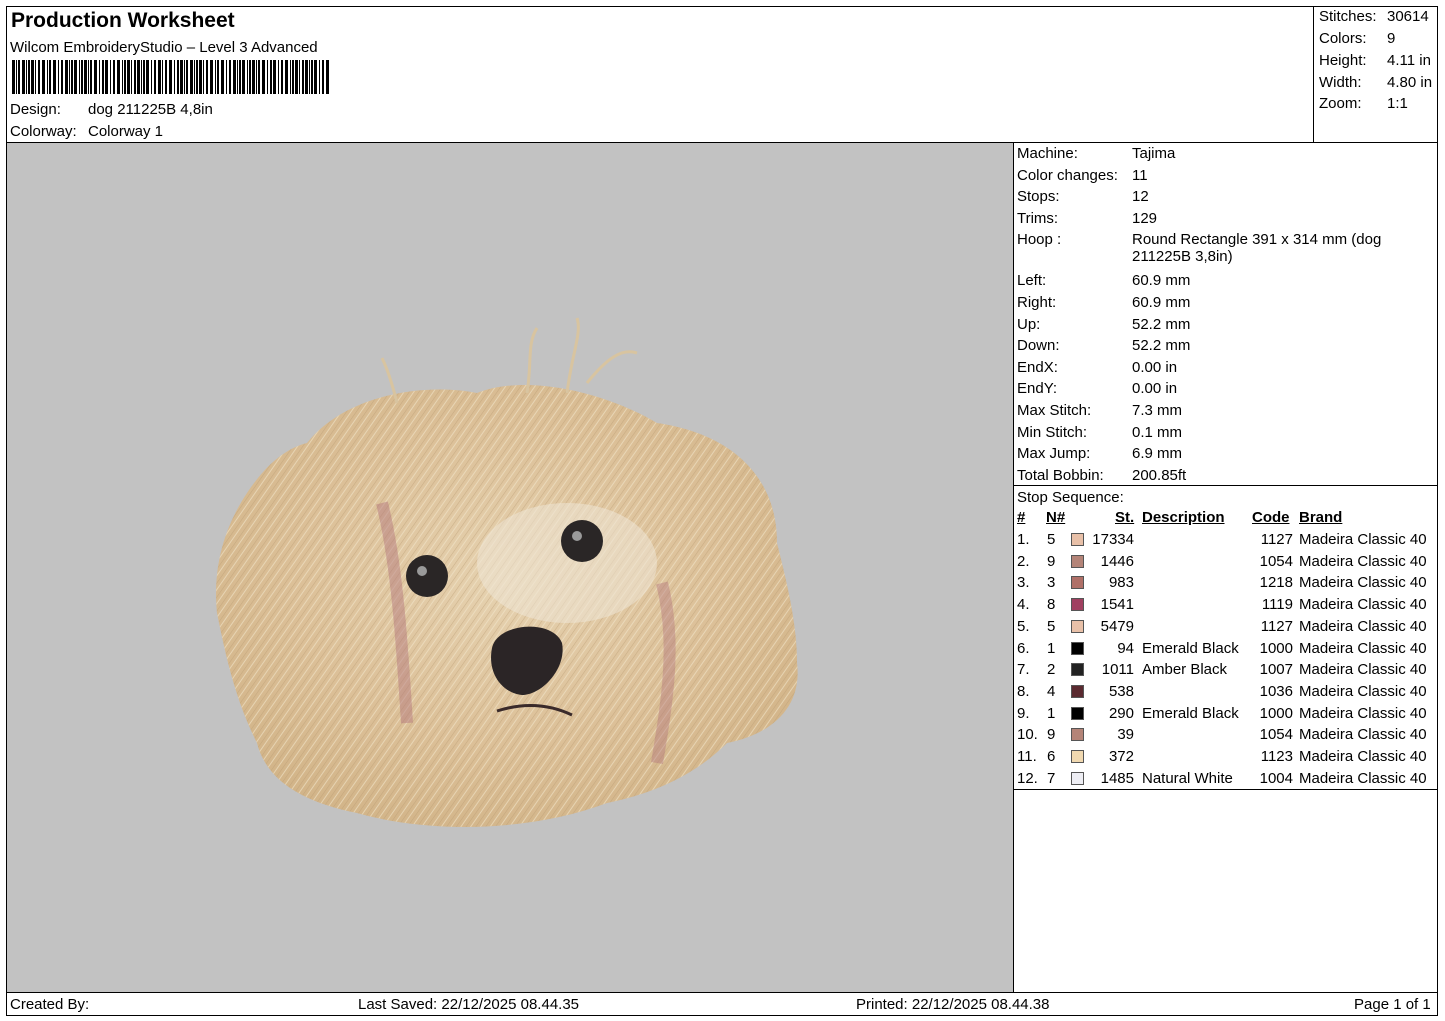  What do you see at coordinates (1226, 736) in the screenshot?
I see `stop-sequence-row: 10. 9 39 1054 Madeira Classic 40` at bounding box center [1226, 736].